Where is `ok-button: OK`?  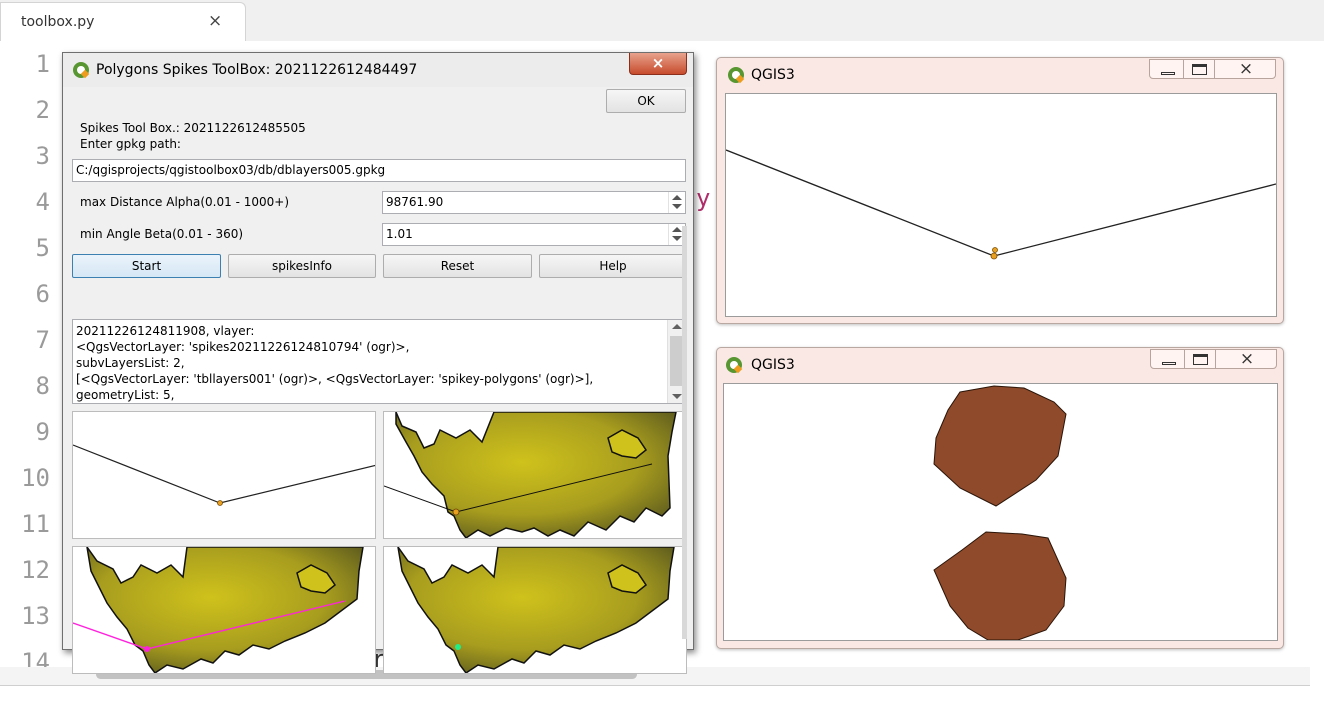 ok-button: OK is located at coordinates (646, 101).